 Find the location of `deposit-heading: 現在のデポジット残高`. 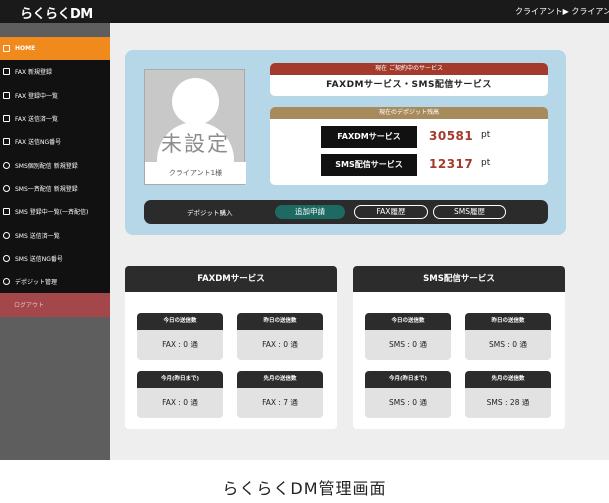

deposit-heading: 現在のデポジット残高 is located at coordinates (409, 113).